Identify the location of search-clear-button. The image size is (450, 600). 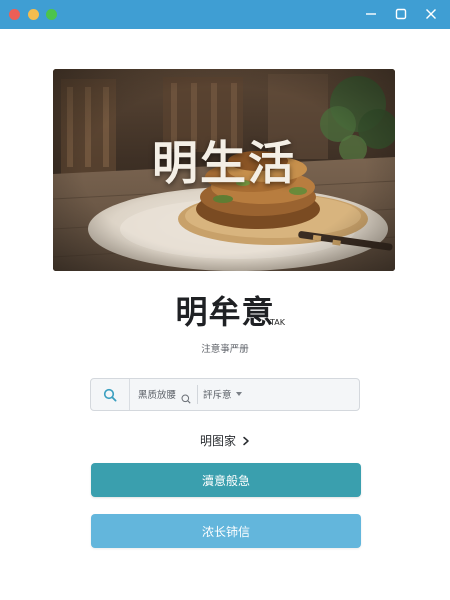
(186, 398).